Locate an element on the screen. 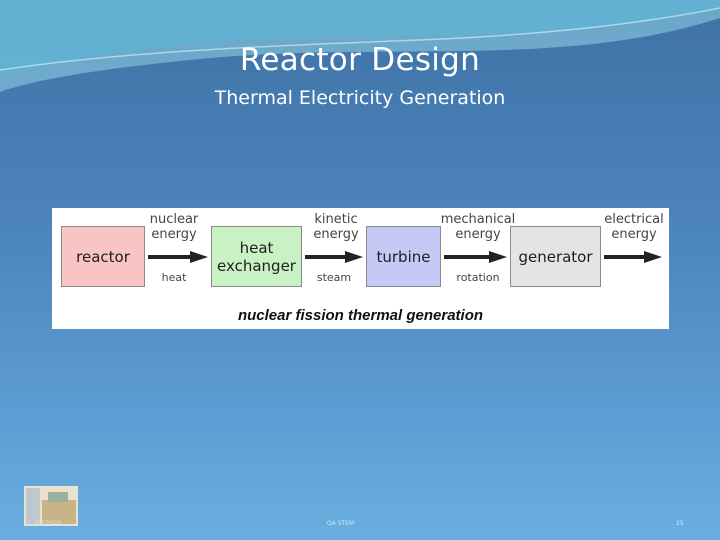 Image resolution: width=720 pixels, height=540 pixels. slide-title: Reactor Design is located at coordinates (360, 60).